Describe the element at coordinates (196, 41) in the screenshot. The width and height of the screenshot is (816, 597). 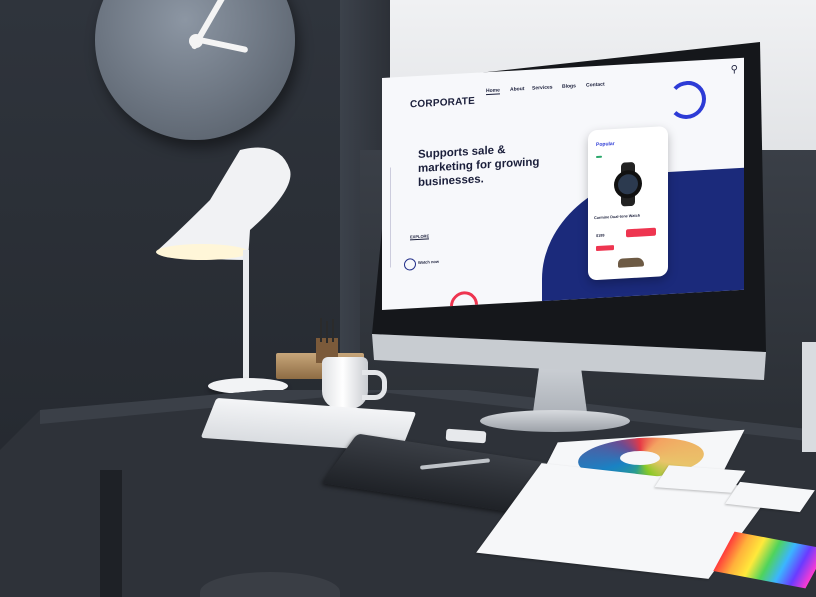
I see `clock-center-pin` at that location.